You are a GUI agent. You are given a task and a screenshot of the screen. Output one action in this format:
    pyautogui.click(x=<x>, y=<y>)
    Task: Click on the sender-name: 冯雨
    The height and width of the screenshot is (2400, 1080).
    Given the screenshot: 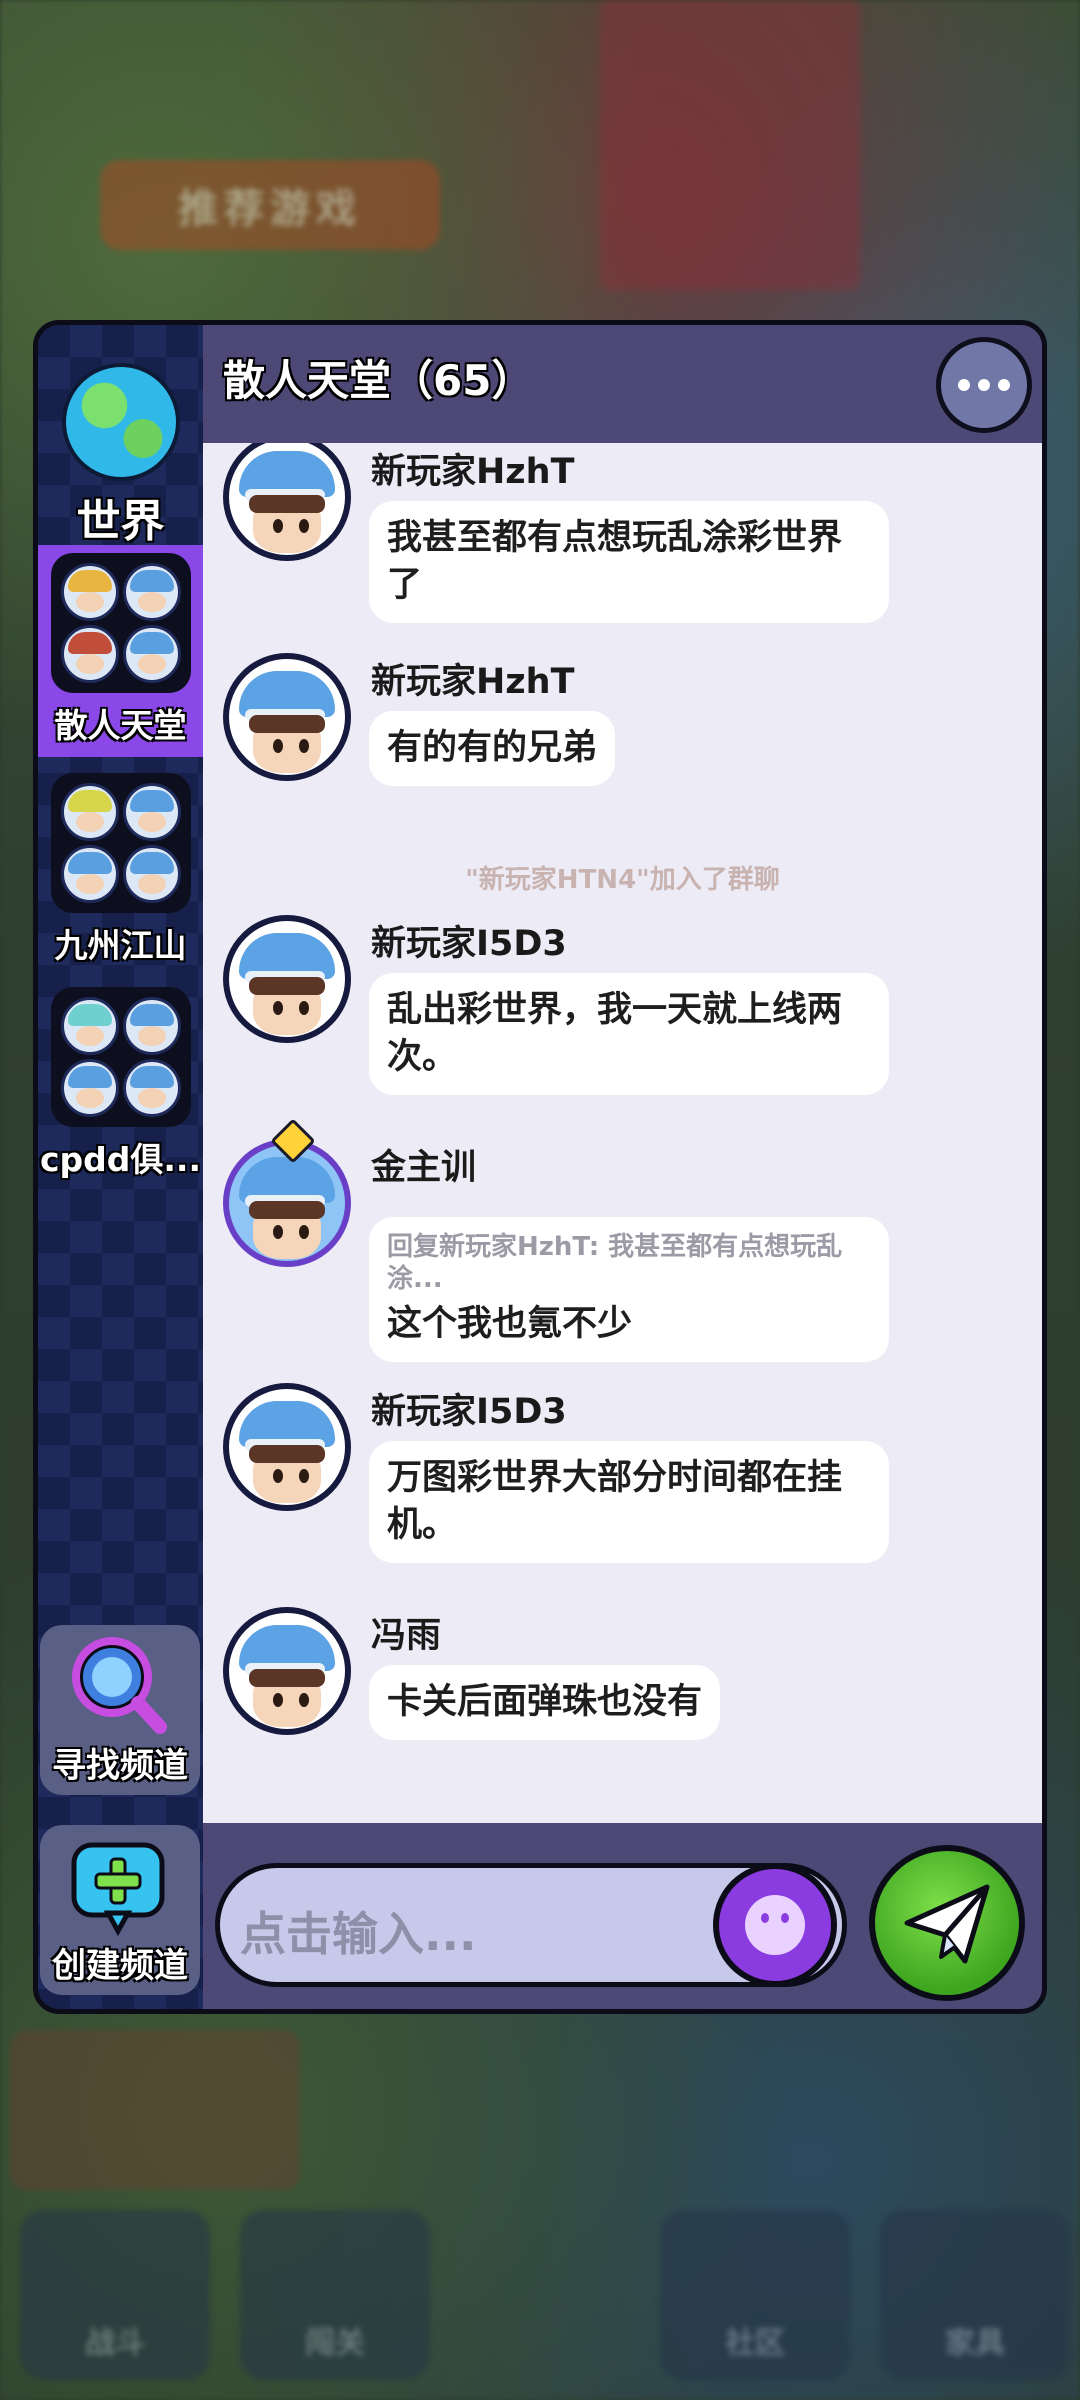 What is the action you would take?
    pyautogui.click(x=406, y=1636)
    